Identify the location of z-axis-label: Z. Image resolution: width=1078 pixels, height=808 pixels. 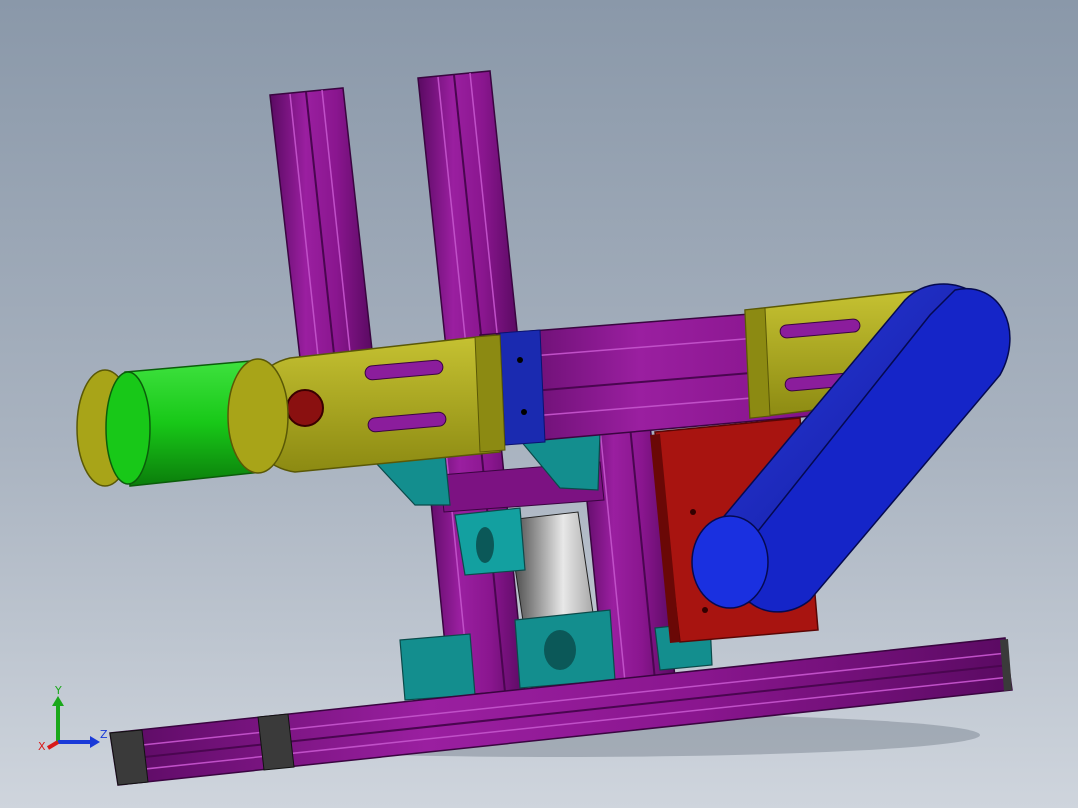
(104, 734).